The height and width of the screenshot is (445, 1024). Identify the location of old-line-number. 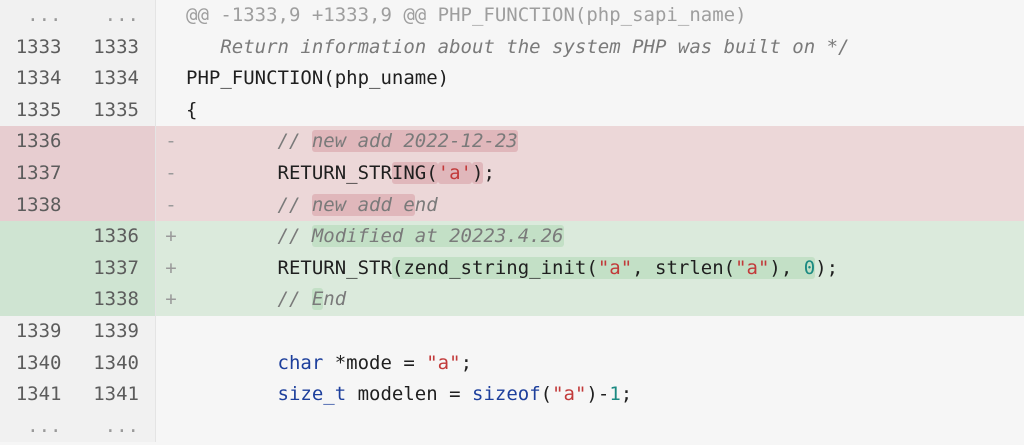
(39, 269).